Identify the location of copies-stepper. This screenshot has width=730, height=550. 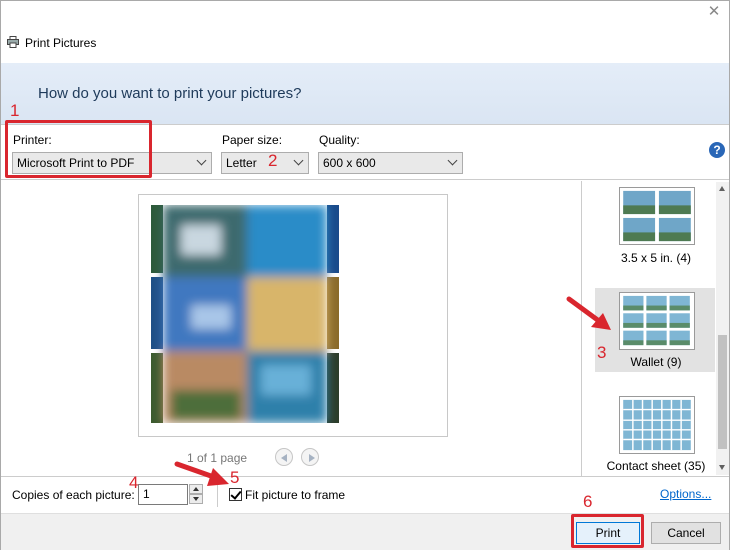
(196, 494).